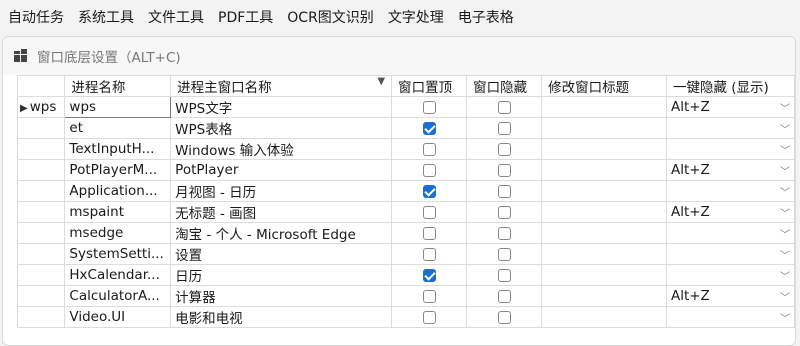 This screenshot has width=800, height=346. What do you see at coordinates (730, 86) in the screenshot?
I see `col-hotkey: 一键隐藏 (显示)` at bounding box center [730, 86].